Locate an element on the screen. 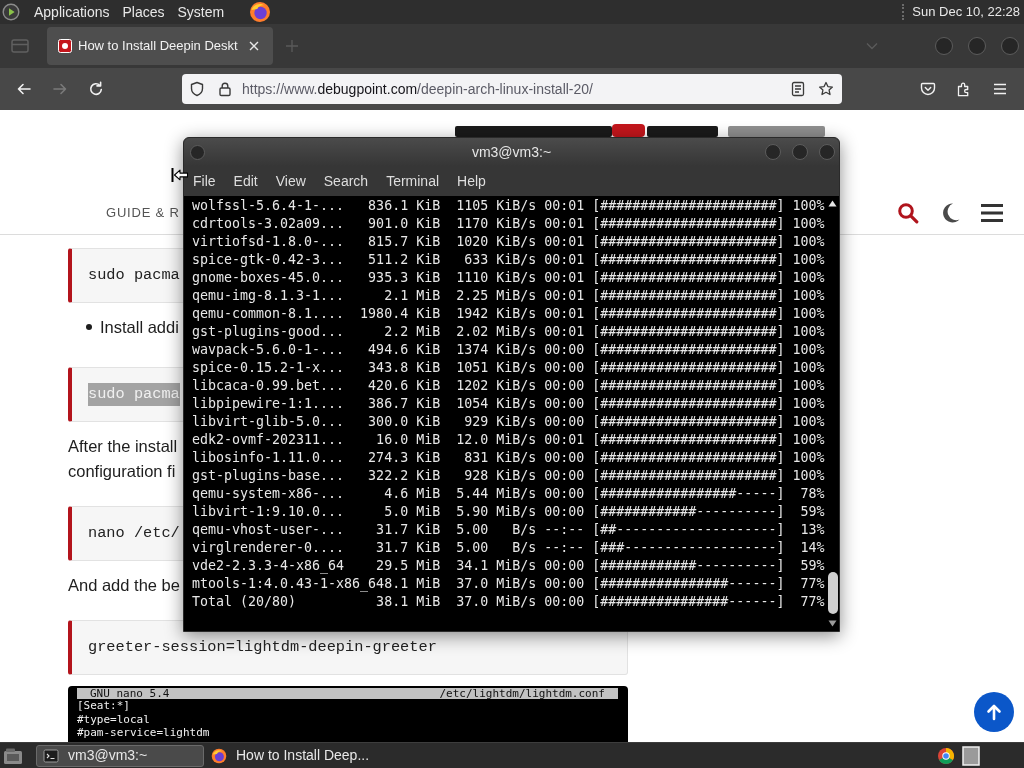 Image resolution: width=1024 pixels, height=768 pixels. play-circle-icon is located at coordinates (11, 12).